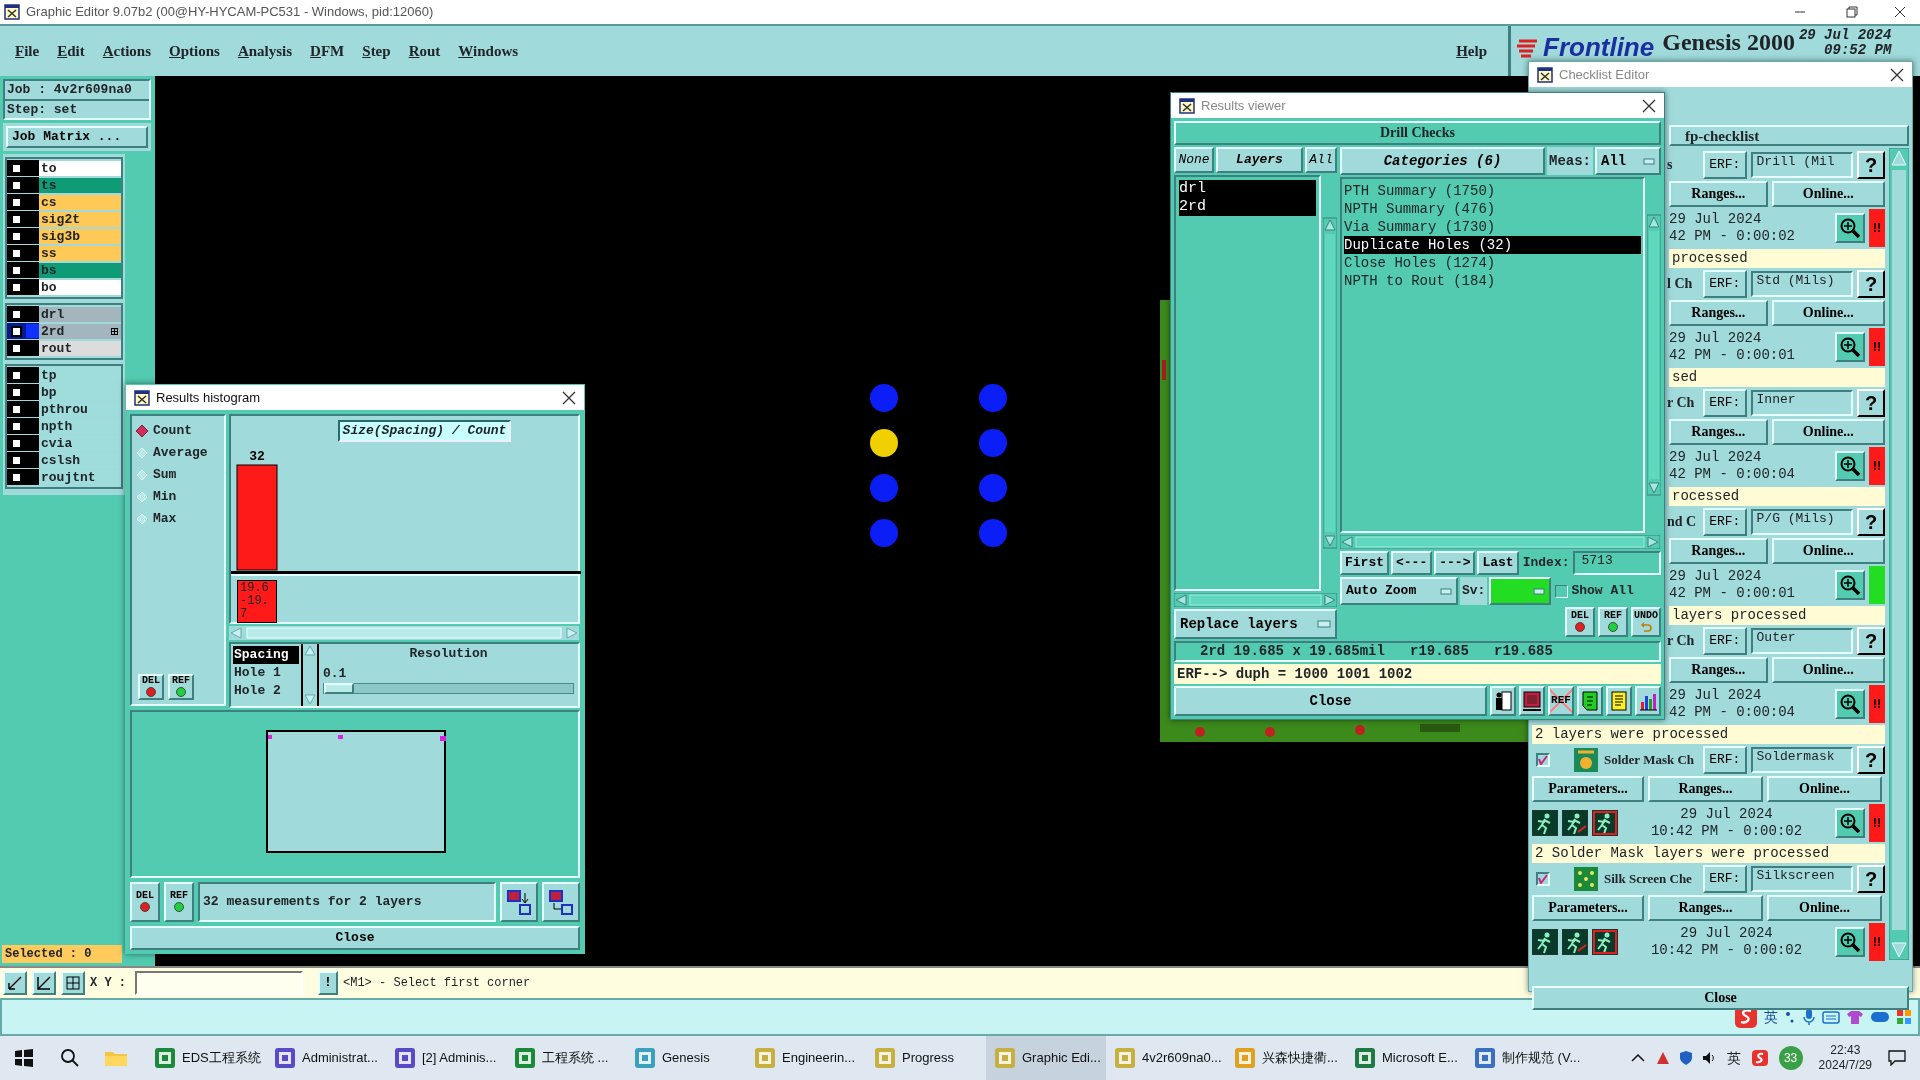  I want to click on radio-option: Average, so click(178, 453).